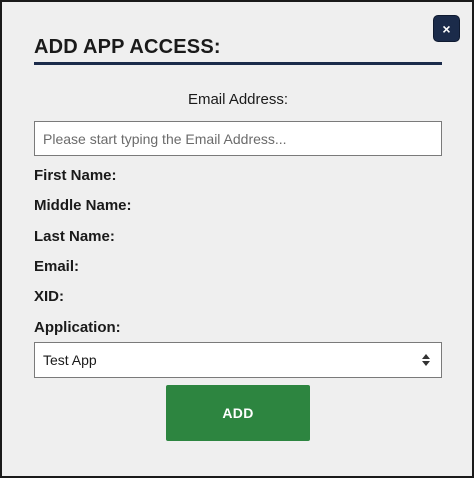 Image resolution: width=474 pixels, height=478 pixels. I want to click on modal-title: ADD APP ACCESS:, so click(127, 47).